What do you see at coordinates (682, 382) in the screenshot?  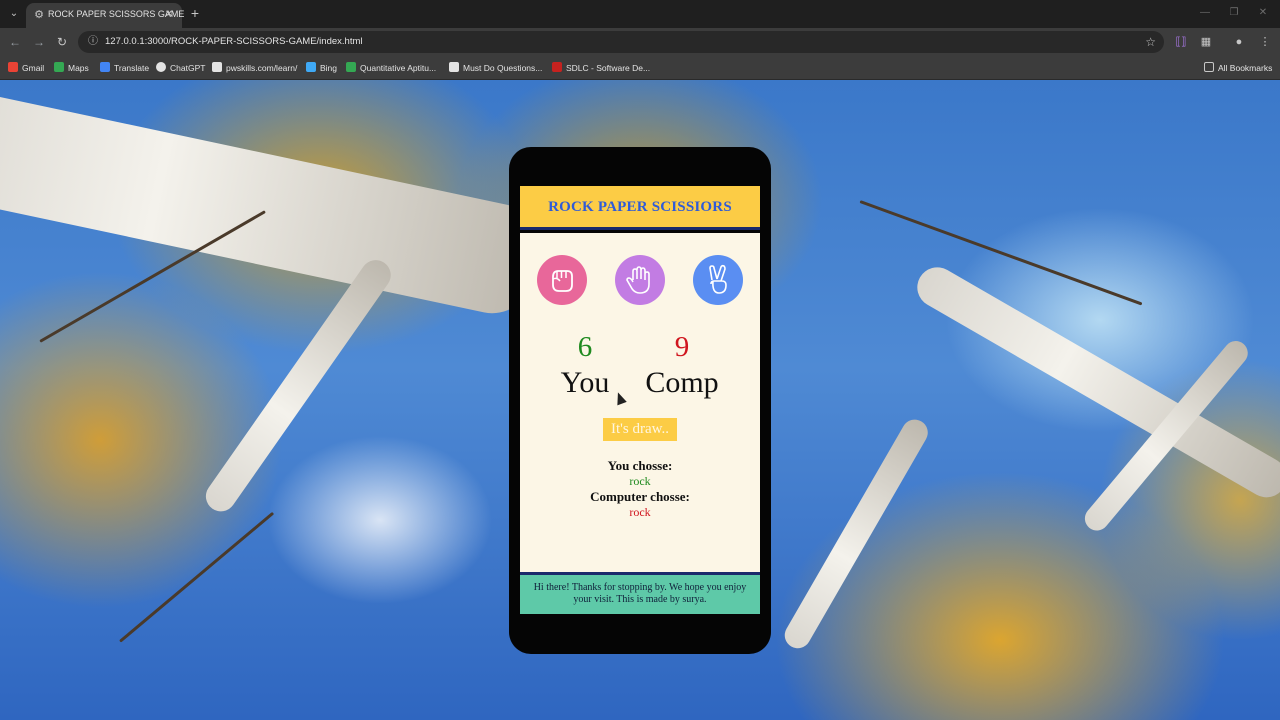 I see `computer-label: Comp` at bounding box center [682, 382].